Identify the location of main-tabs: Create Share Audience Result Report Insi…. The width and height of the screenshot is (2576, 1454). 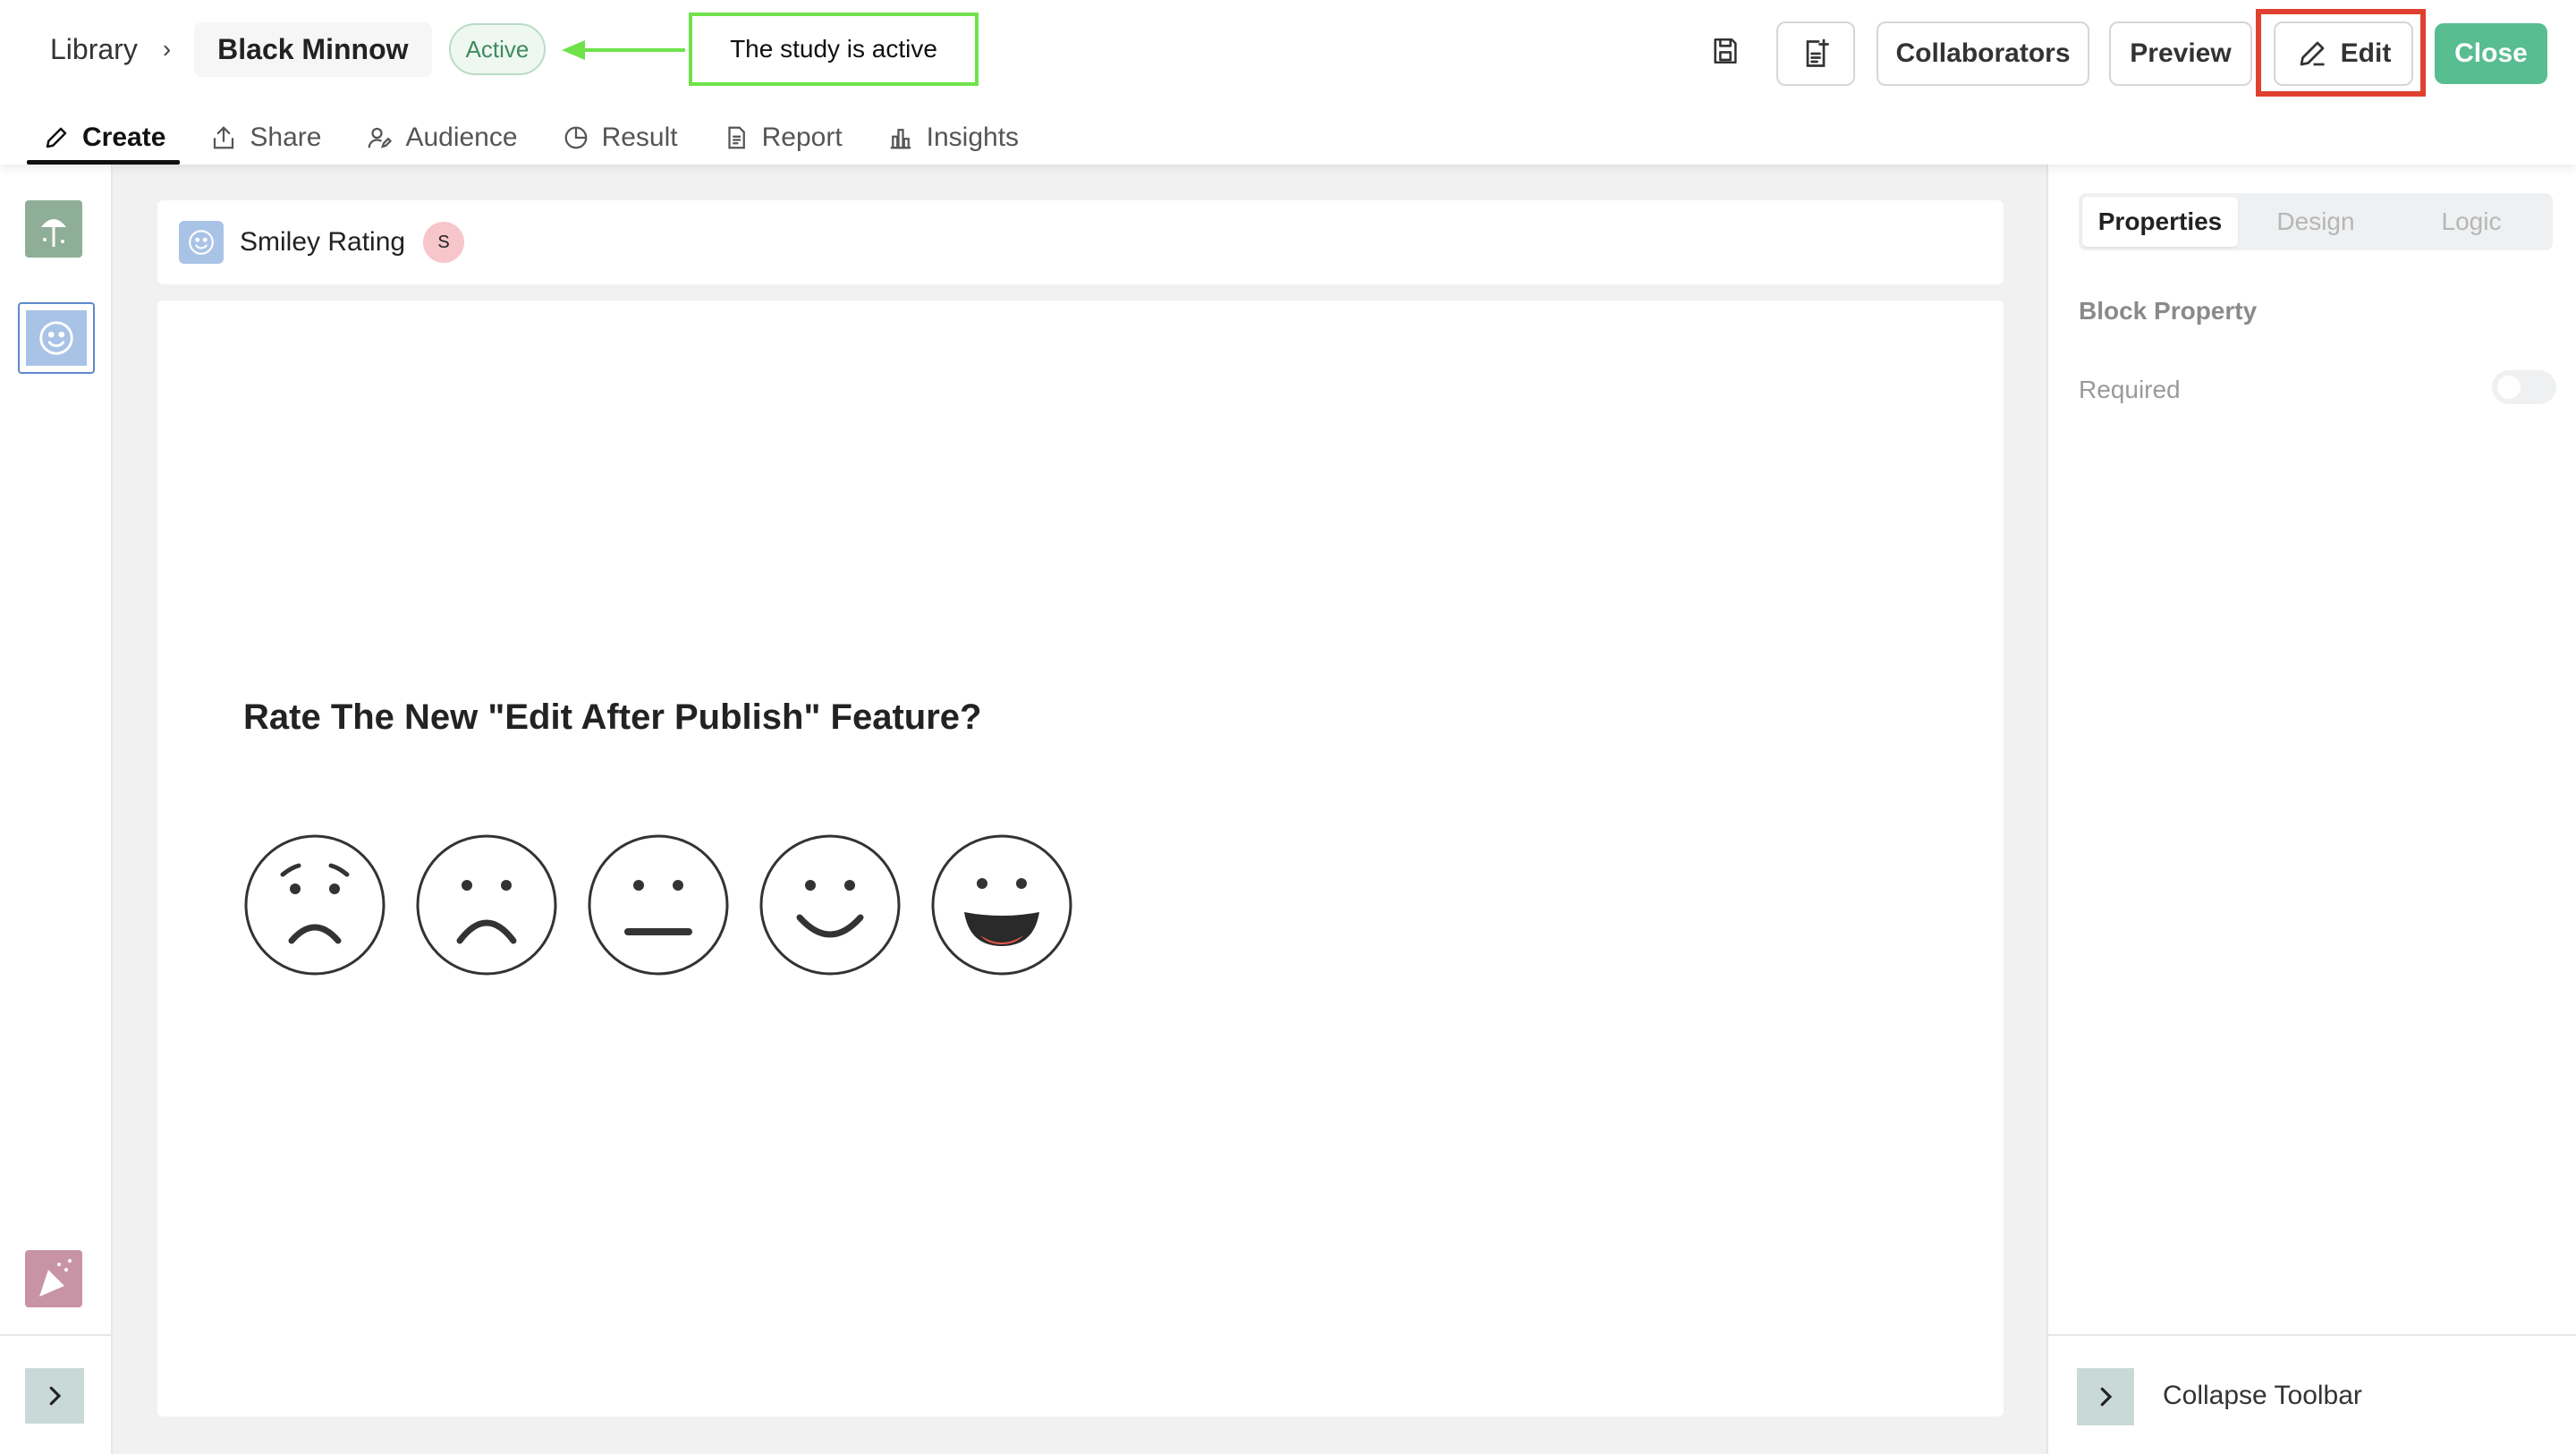
(537, 138).